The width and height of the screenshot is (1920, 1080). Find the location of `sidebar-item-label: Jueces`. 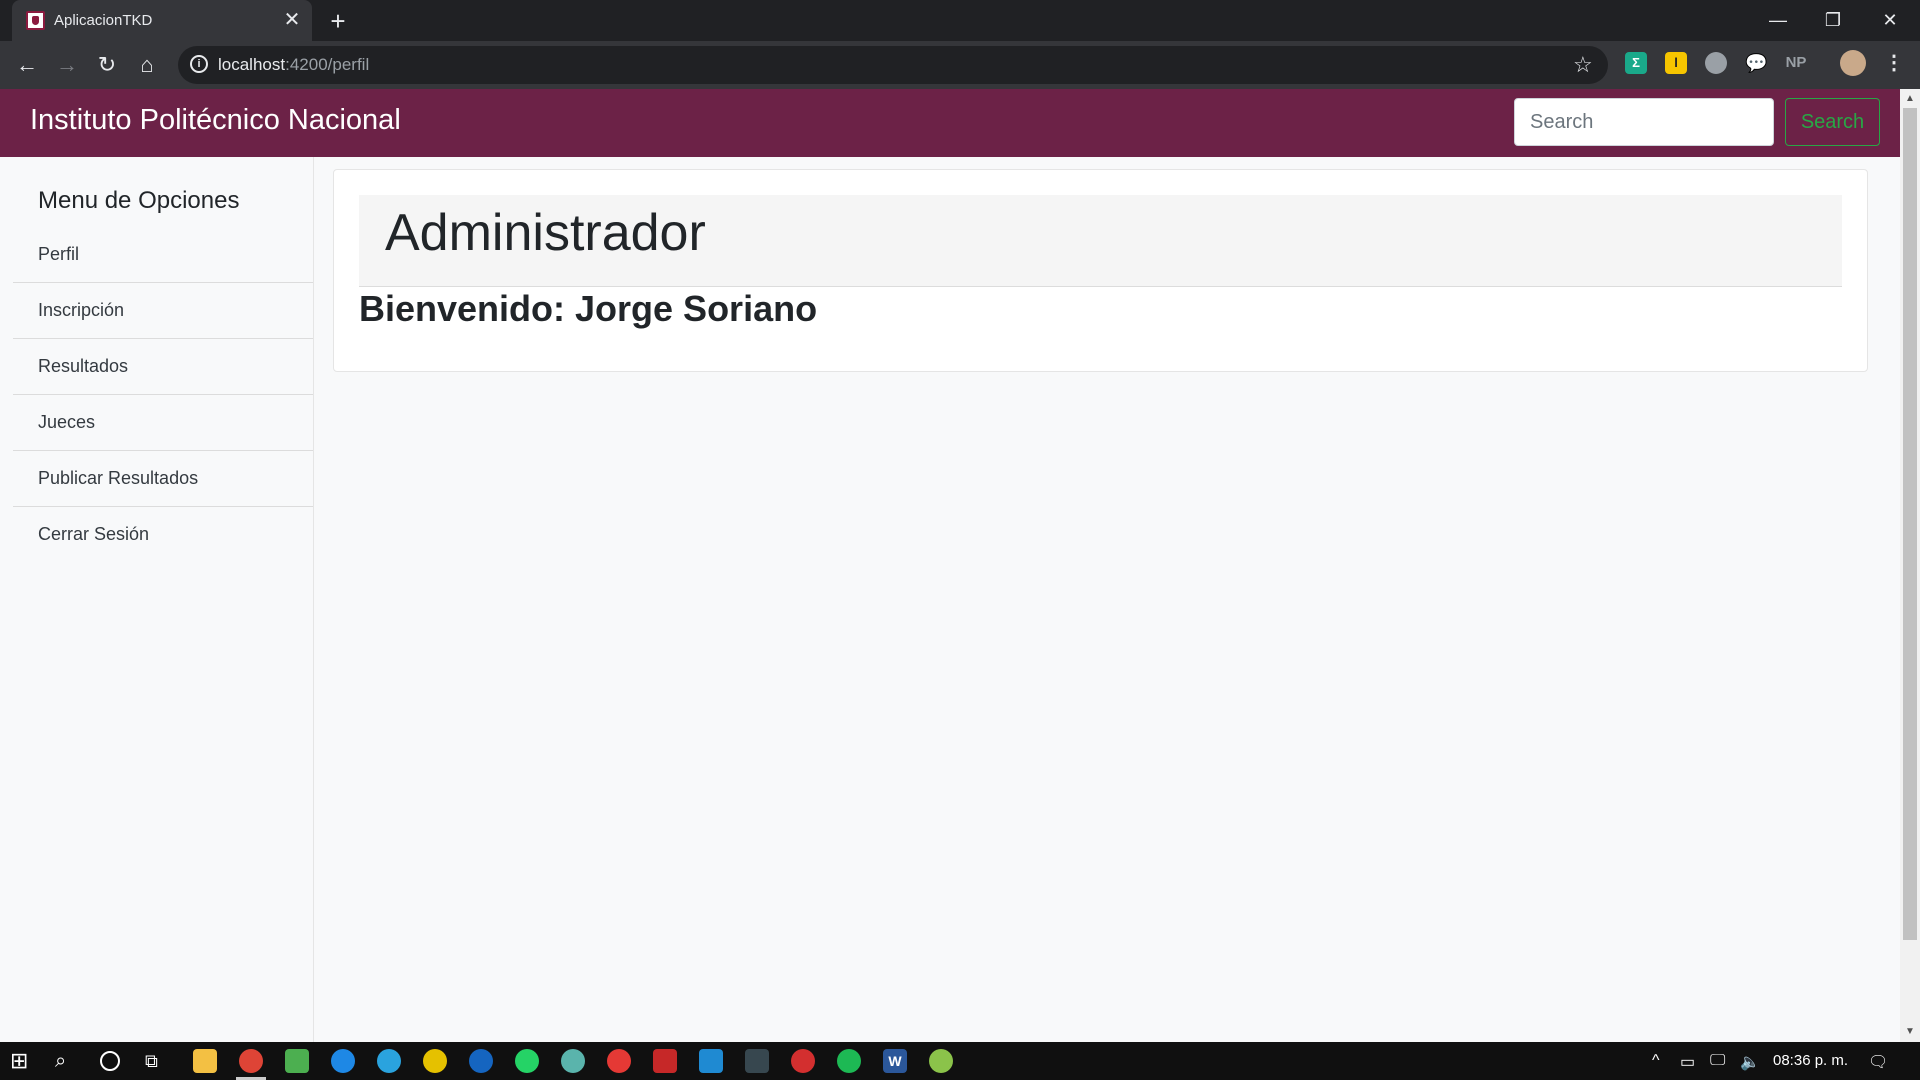

sidebar-item-label: Jueces is located at coordinates (67, 422).